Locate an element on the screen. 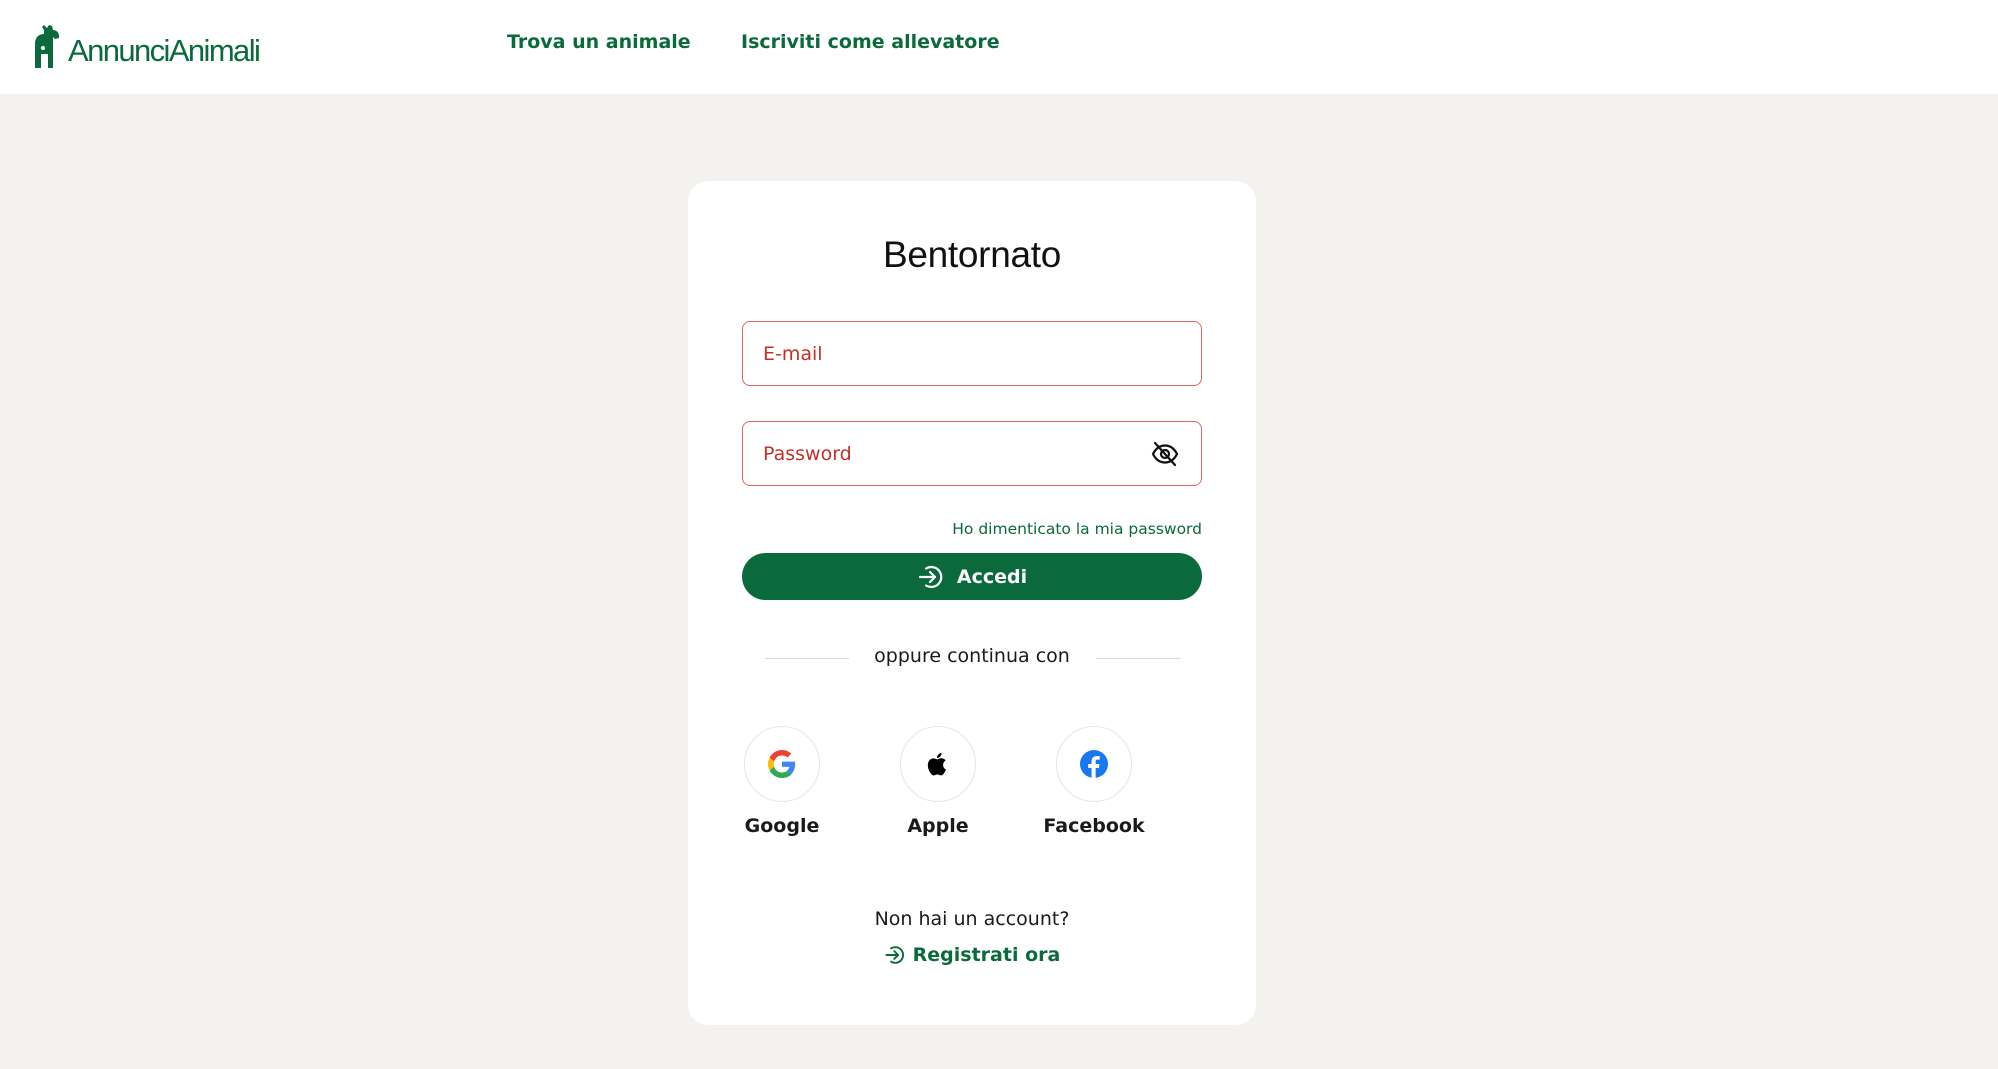 The width and height of the screenshot is (1998, 1069). login-button-label: Accedi is located at coordinates (992, 576).